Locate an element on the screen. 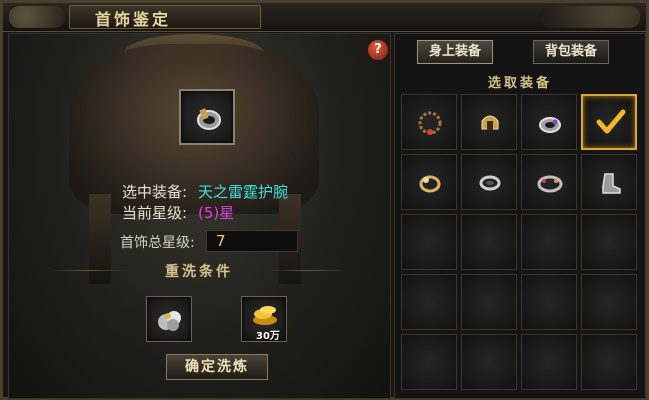  tab-worn-equipment: 身上装备 is located at coordinates (455, 52).